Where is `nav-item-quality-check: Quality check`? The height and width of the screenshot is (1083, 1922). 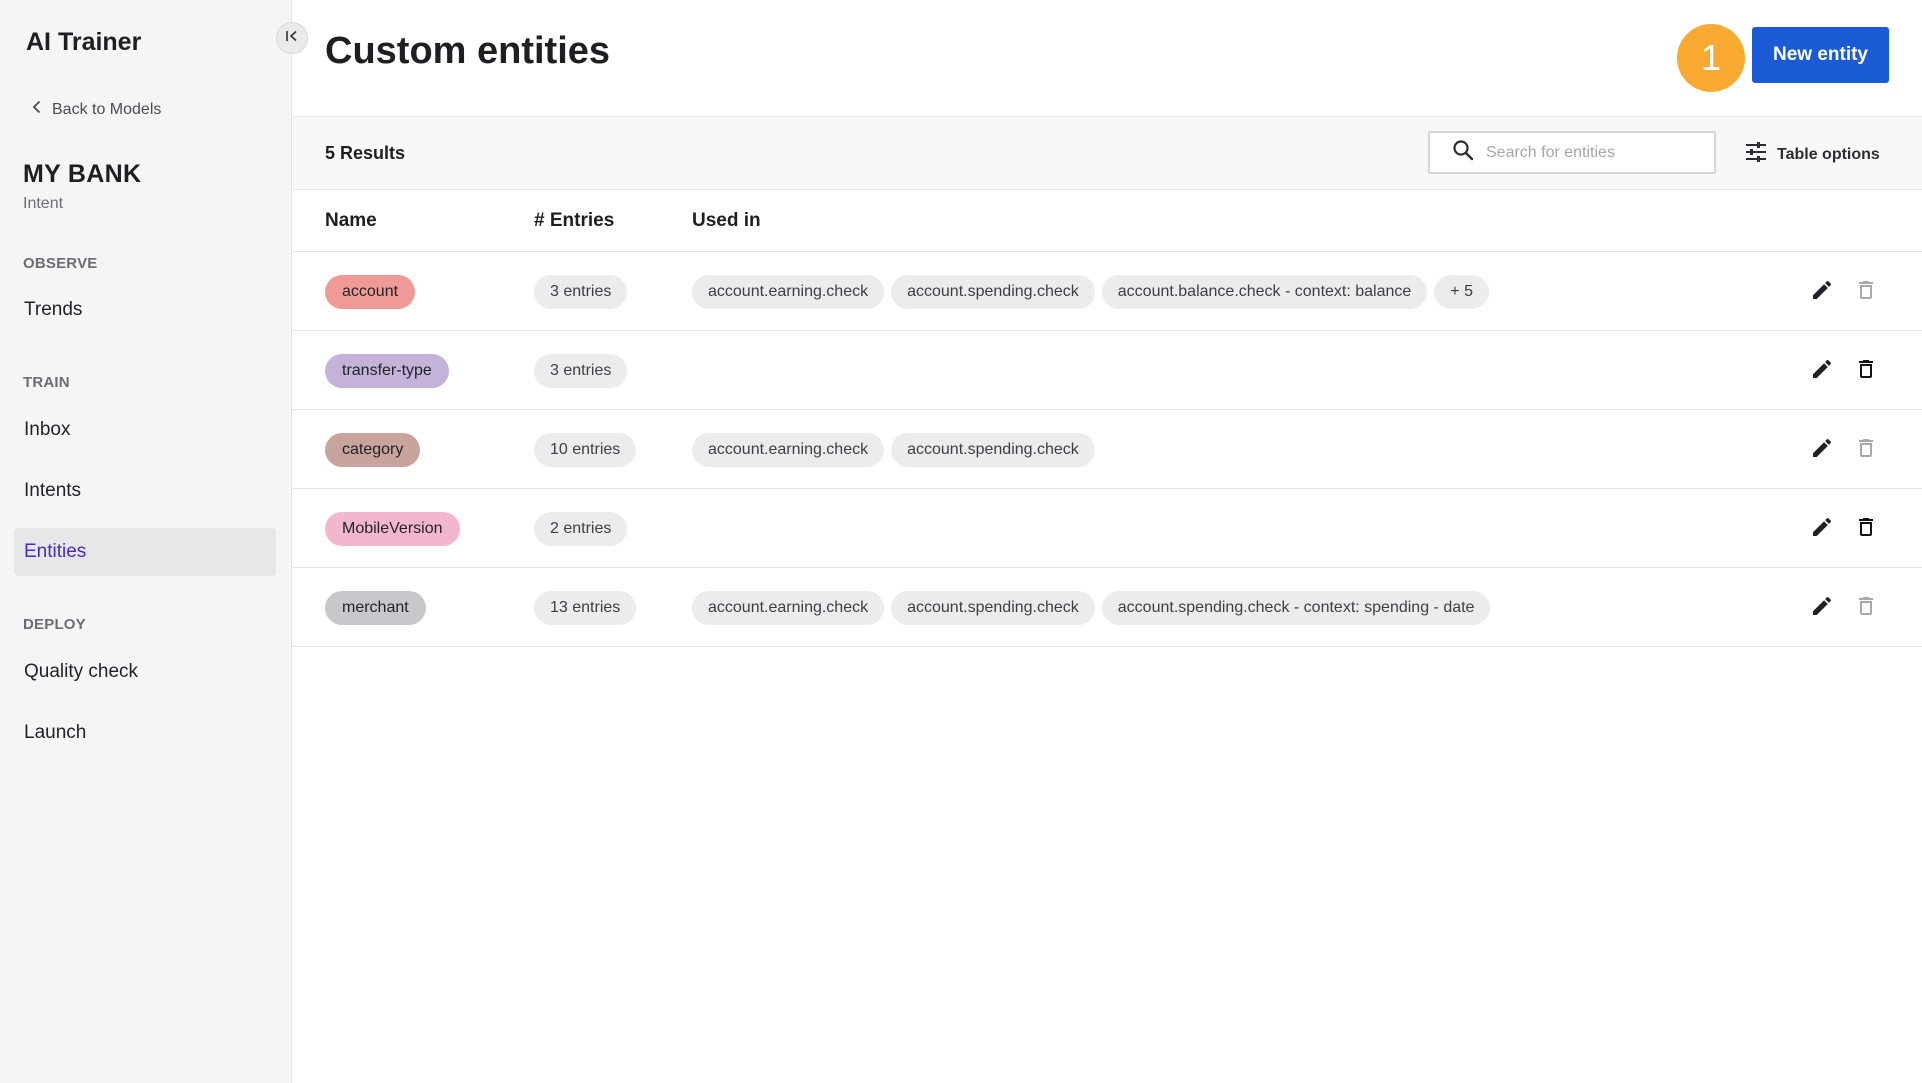 nav-item-quality-check: Quality check is located at coordinates (145, 672).